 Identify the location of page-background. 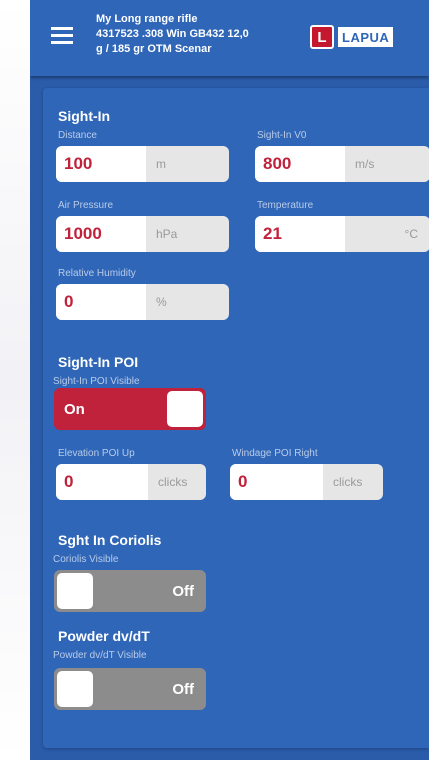
(15, 380).